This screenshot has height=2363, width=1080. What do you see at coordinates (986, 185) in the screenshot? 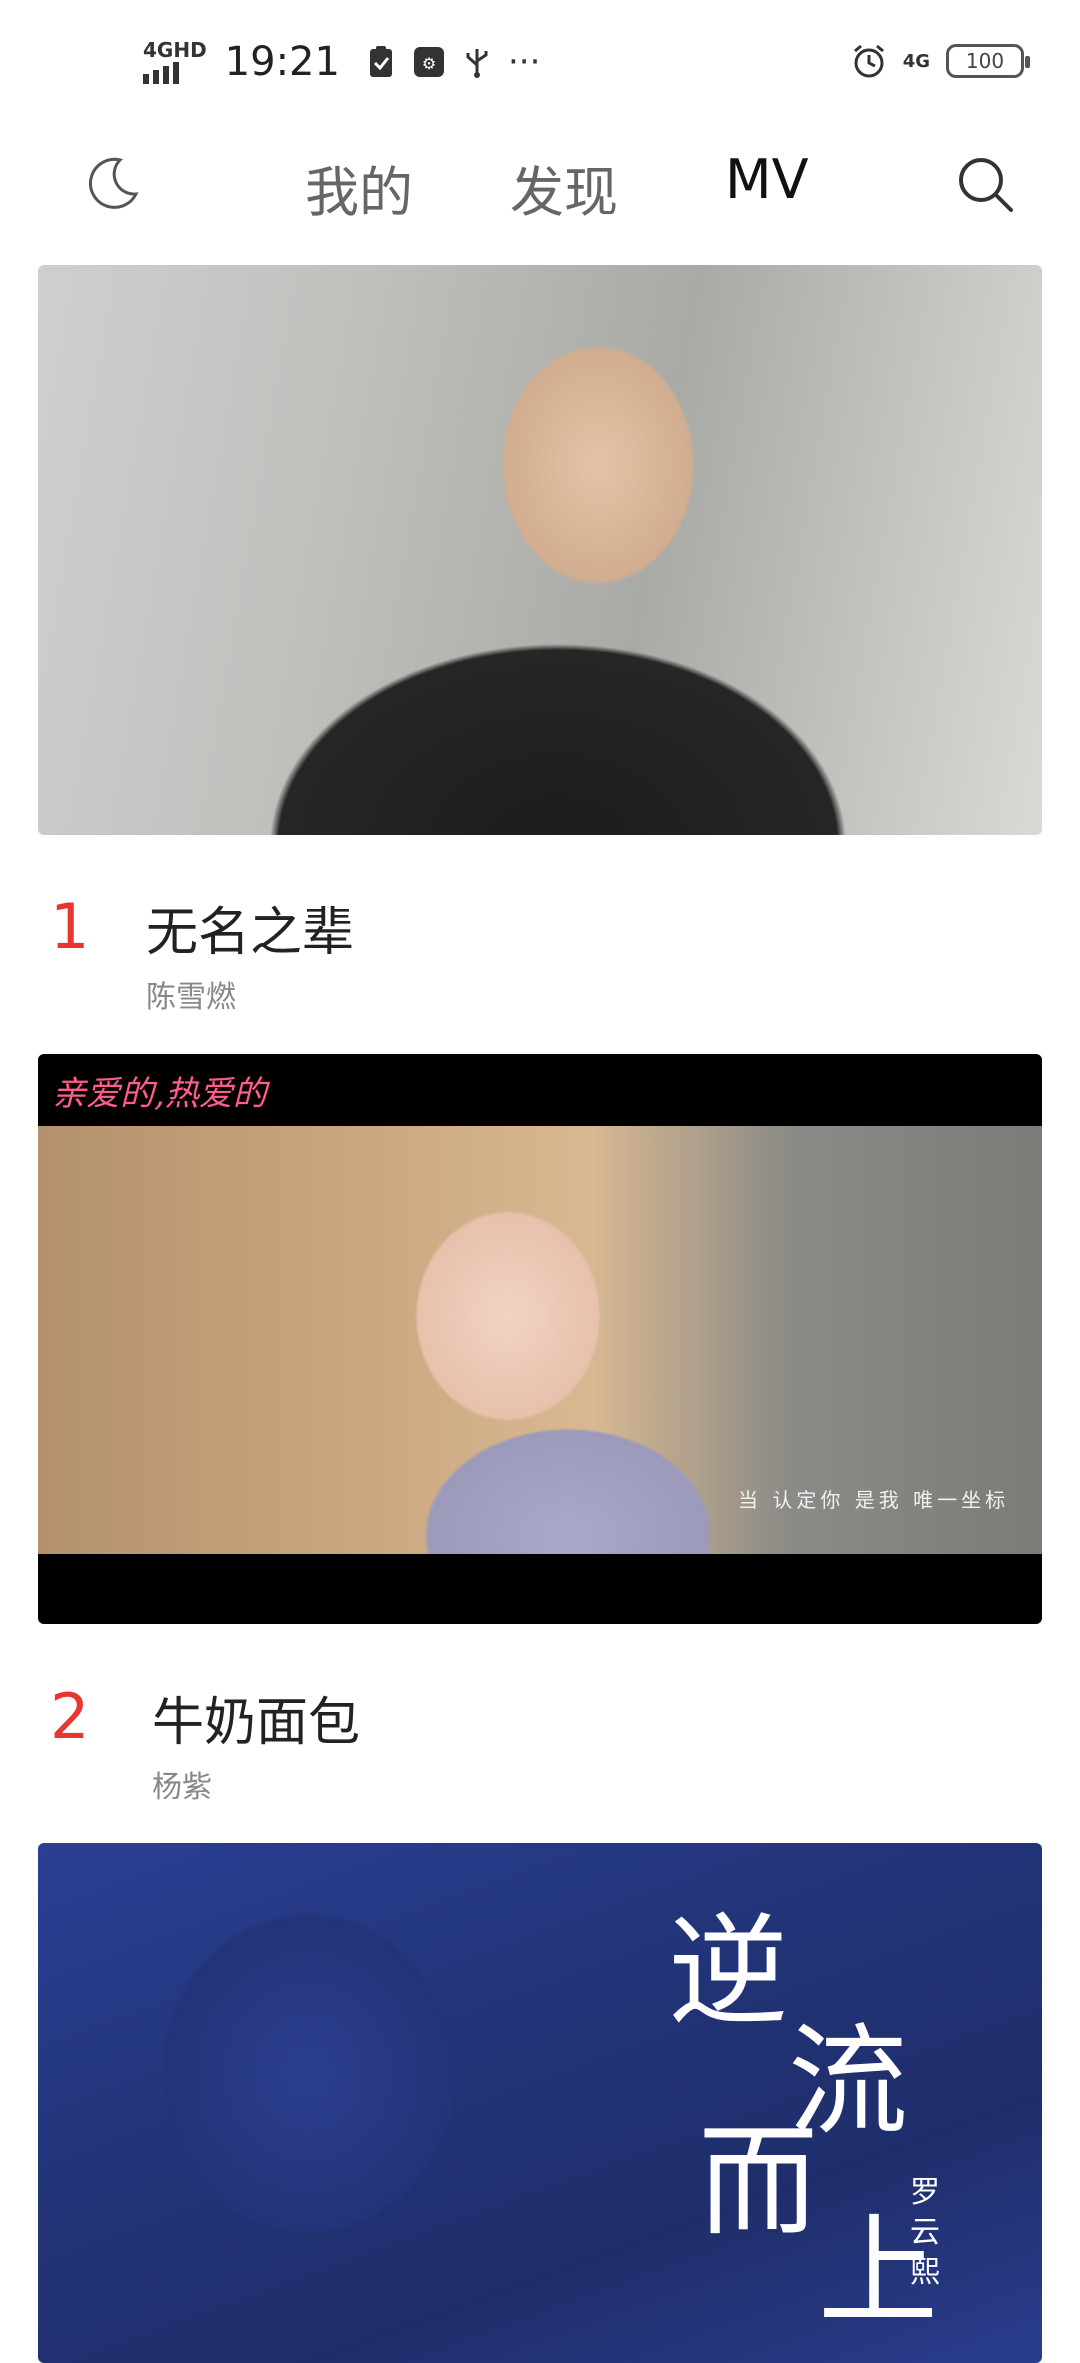
I see `search-icon` at bounding box center [986, 185].